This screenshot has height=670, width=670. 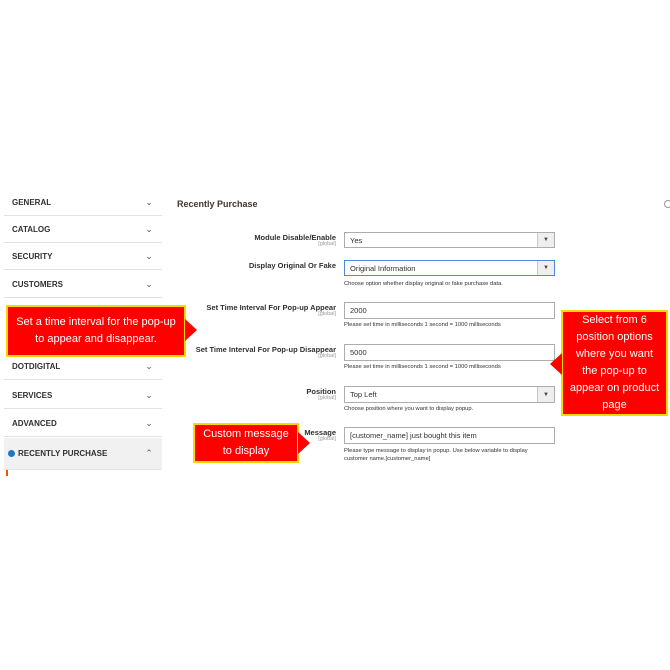 I want to click on position-select: Top Left ▼, so click(x=449, y=394).